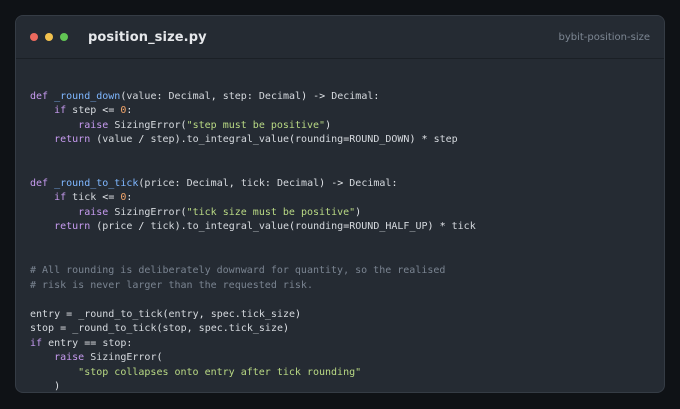 The image size is (680, 409). I want to click on code-line: if step <= 0:, so click(93, 111).